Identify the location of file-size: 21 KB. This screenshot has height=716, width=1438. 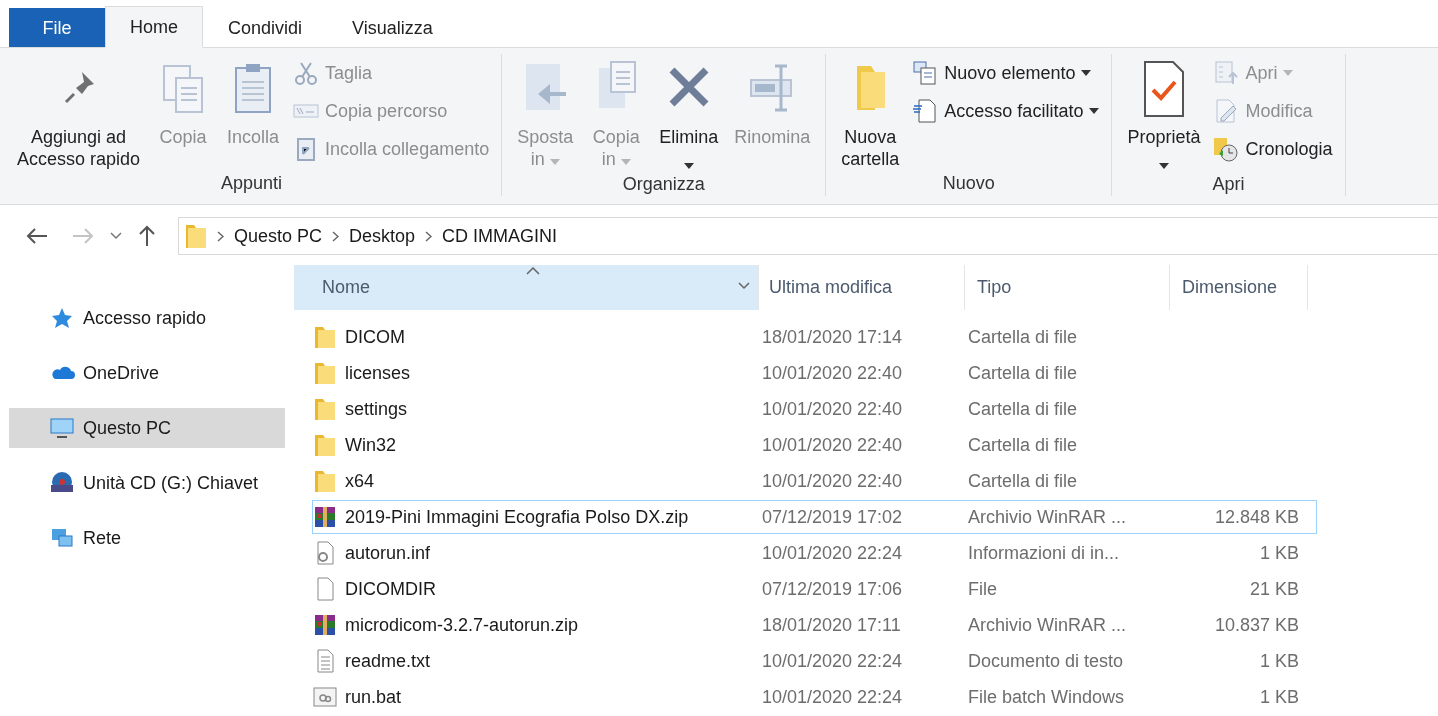
(1274, 589).